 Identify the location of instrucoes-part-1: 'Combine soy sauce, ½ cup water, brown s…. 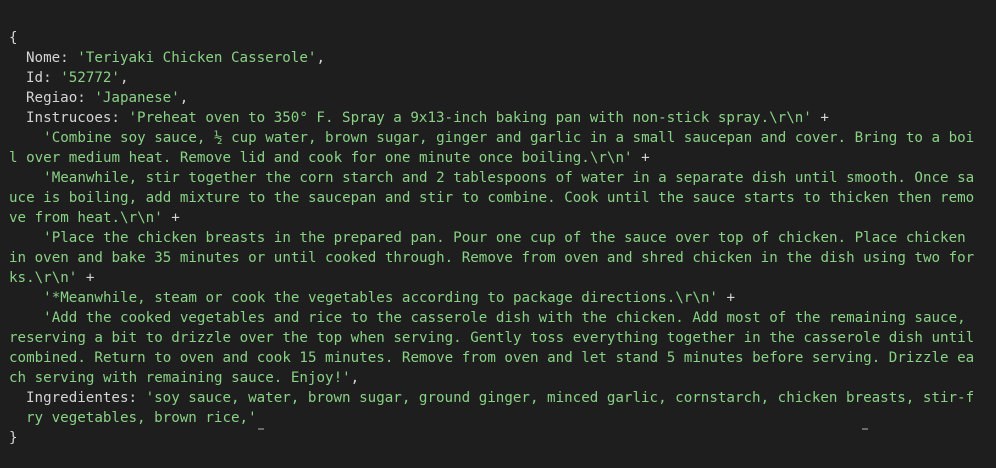
(492, 148).